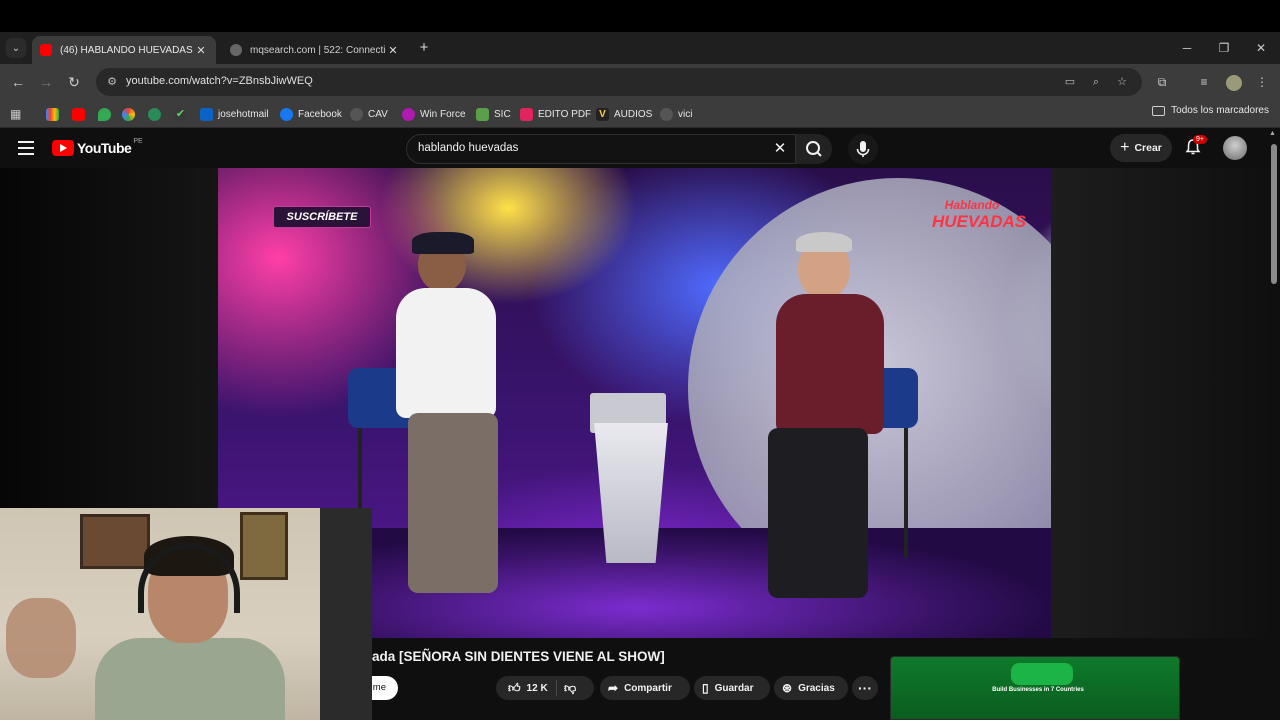 The width and height of the screenshot is (1280, 720). Describe the element at coordinates (780, 149) in the screenshot. I see `clear-search-icon: ✕` at that location.